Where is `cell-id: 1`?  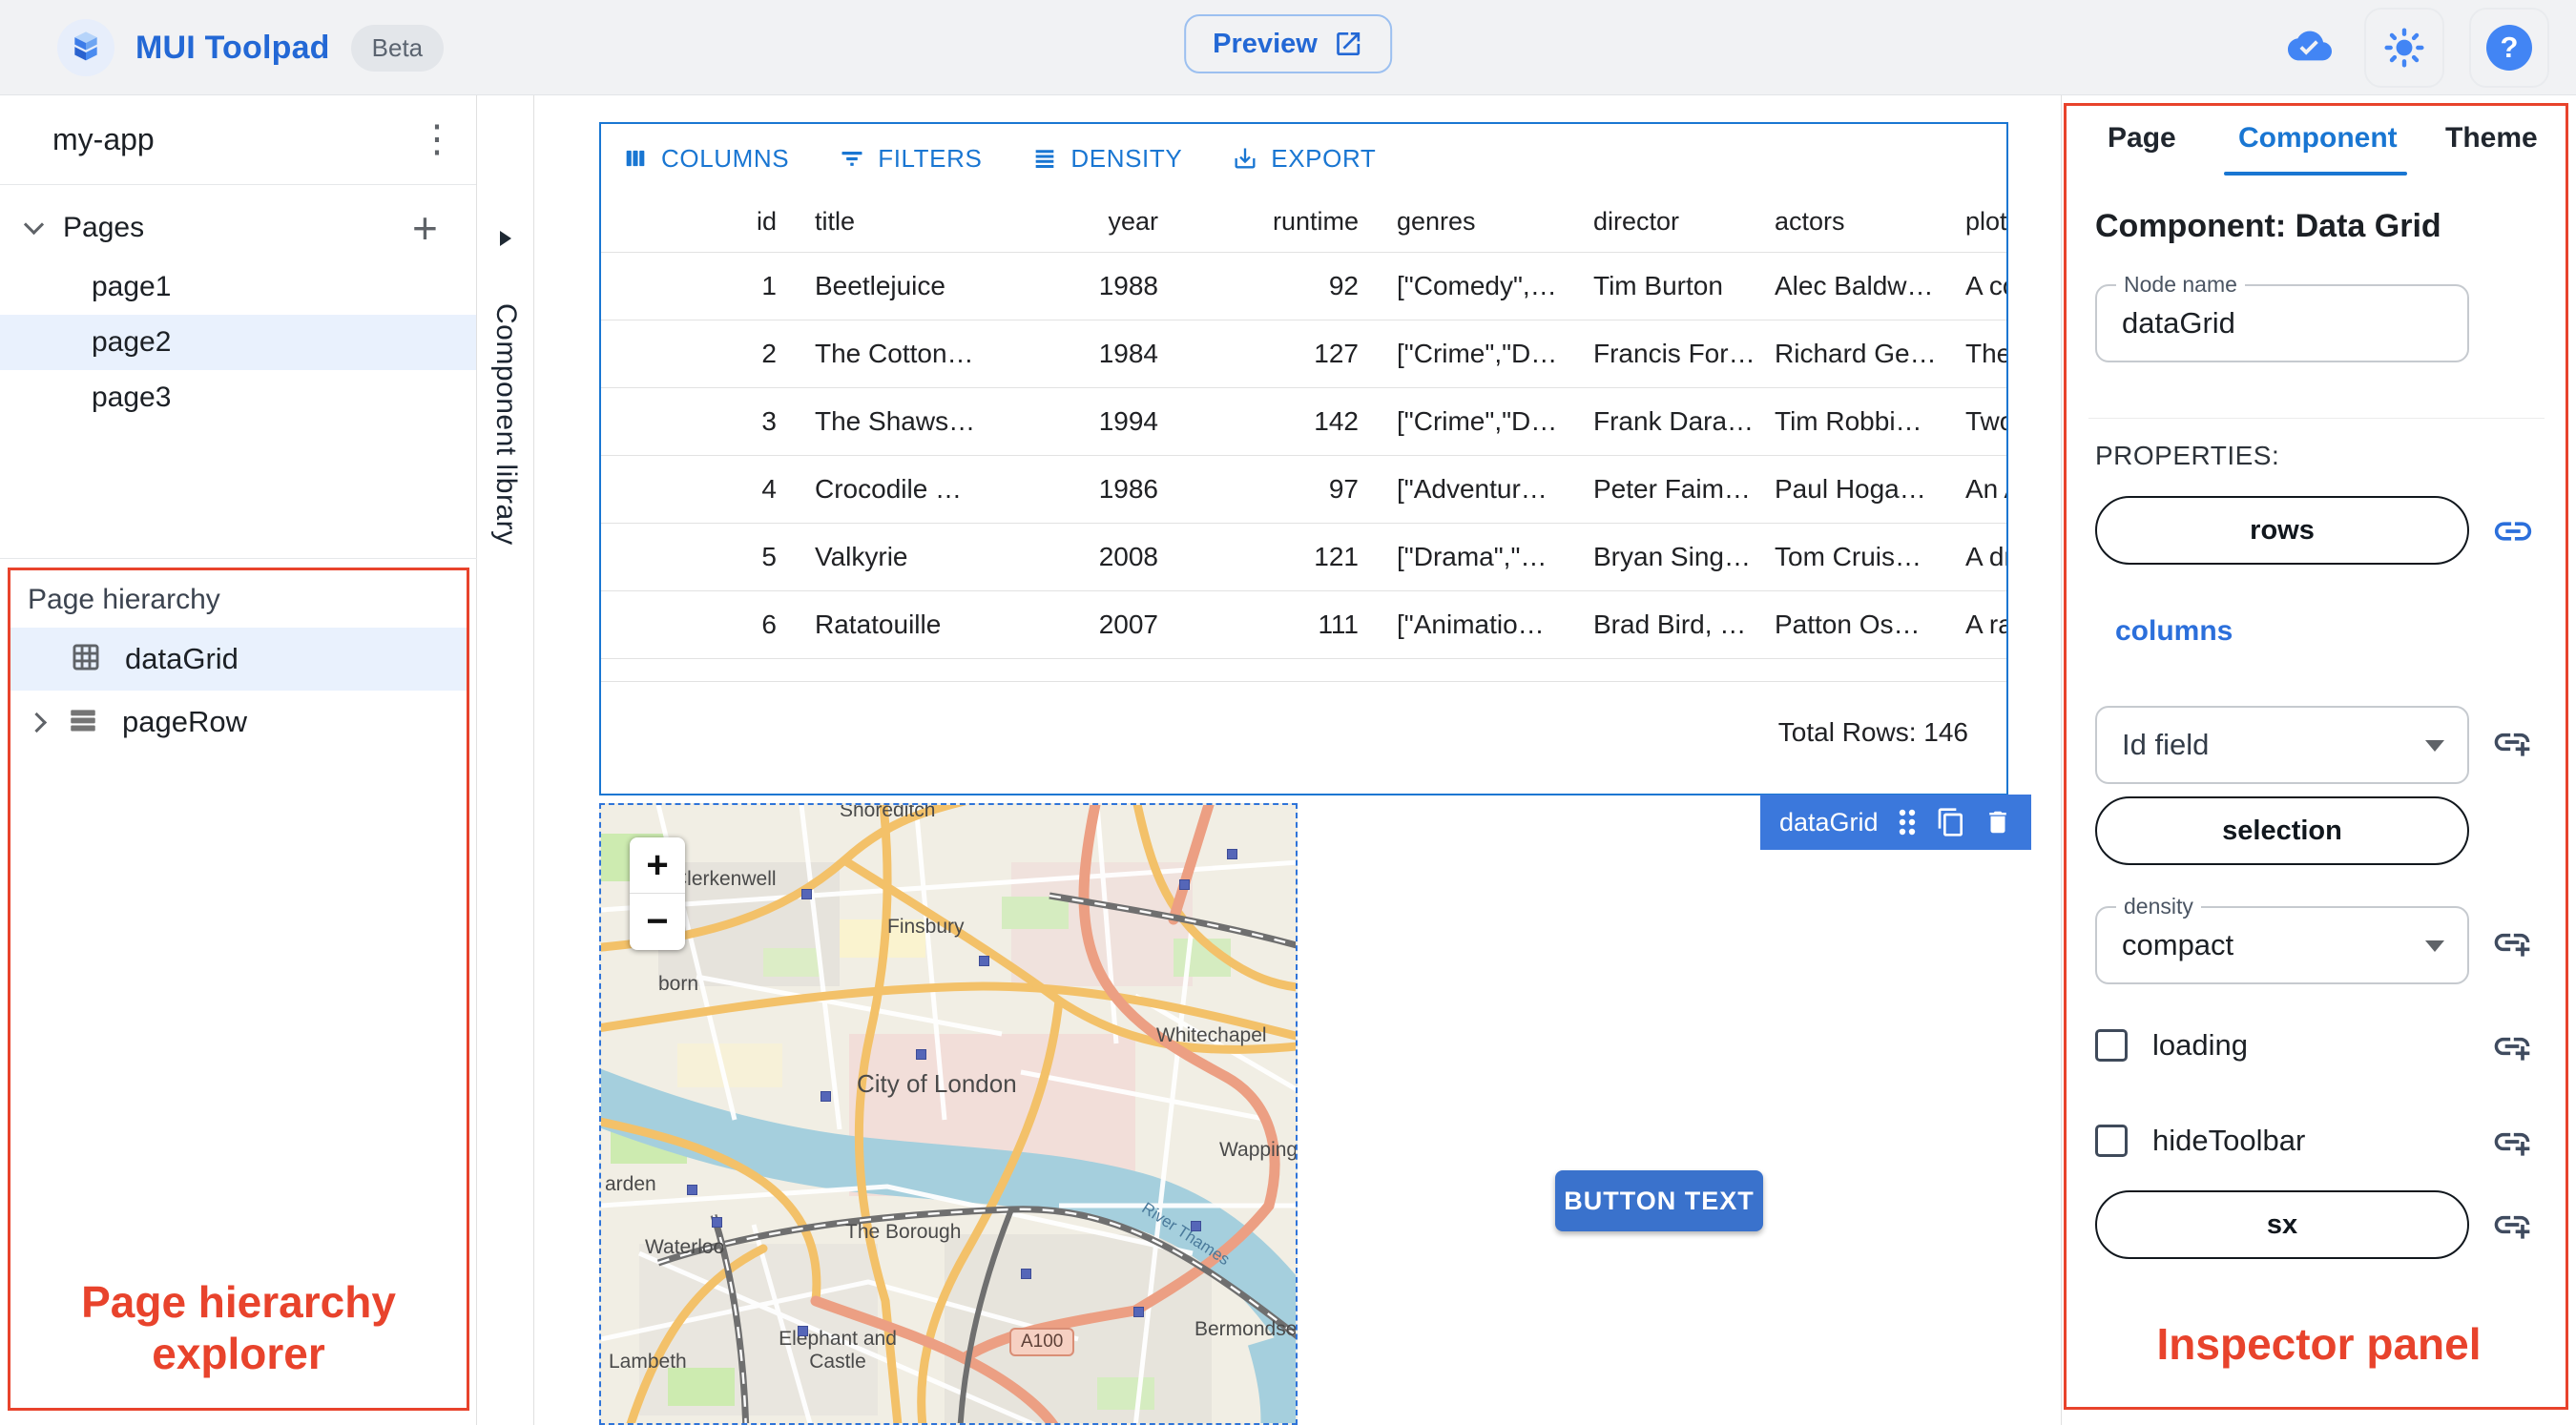 cell-id: 1 is located at coordinates (698, 286).